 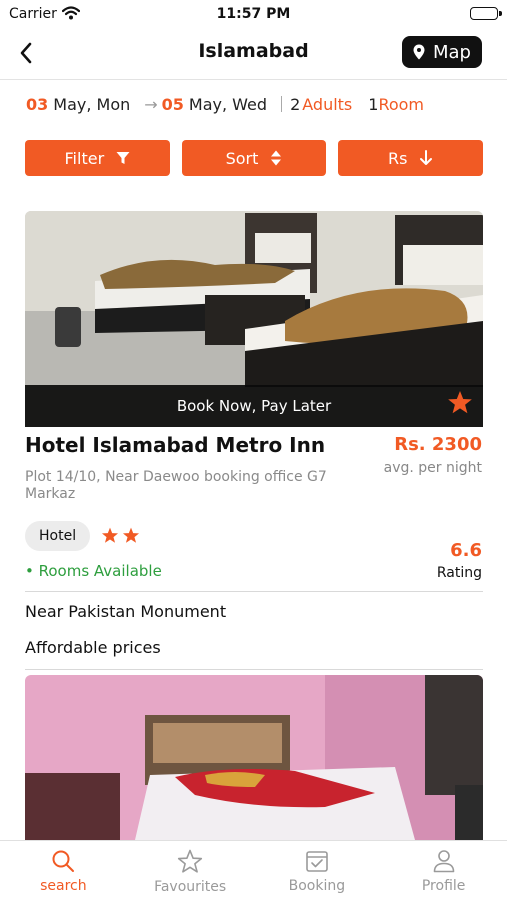 I want to click on arrow-down-icon, so click(x=426, y=157).